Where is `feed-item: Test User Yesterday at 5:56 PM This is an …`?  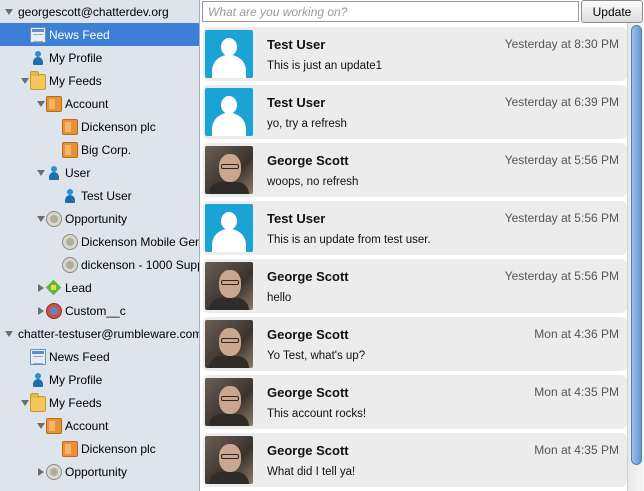
feed-item: Test User Yesterday at 5:56 PM This is an … is located at coordinates (415, 228).